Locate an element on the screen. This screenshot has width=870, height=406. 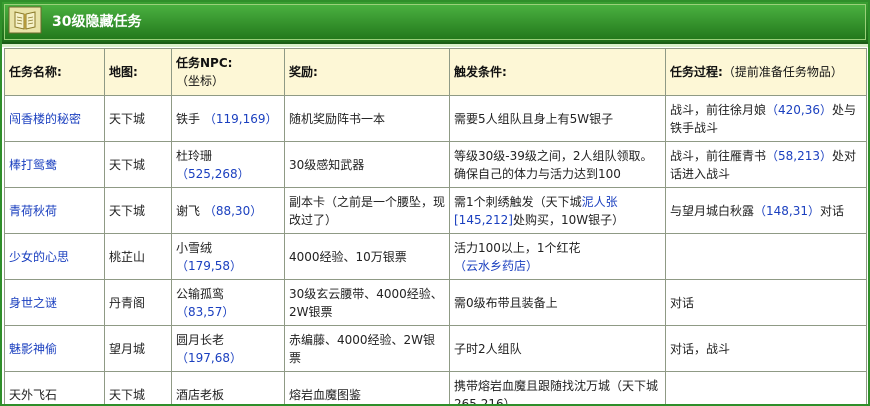
quest-name-link: 闯香楼的秘密 is located at coordinates (45, 119).